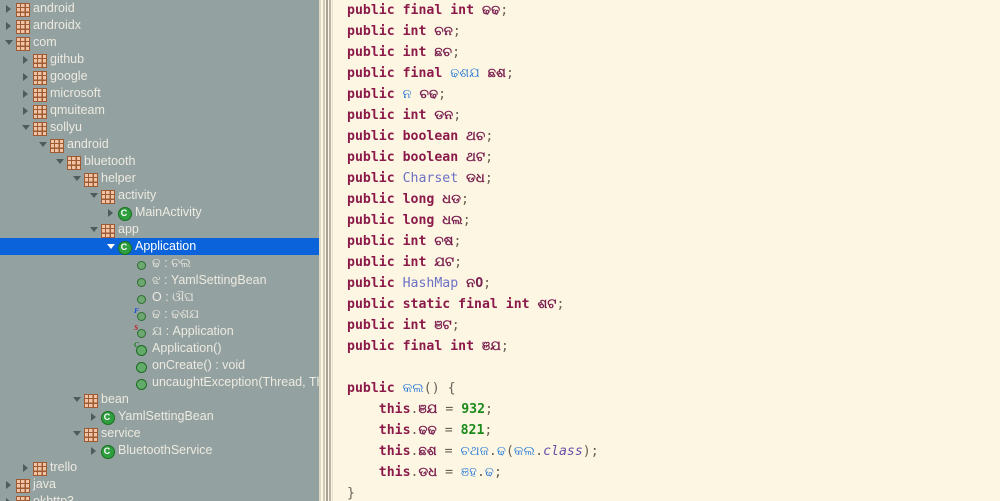 The width and height of the screenshot is (1000, 501). I want to click on code-token-kw: public, so click(375, 178).